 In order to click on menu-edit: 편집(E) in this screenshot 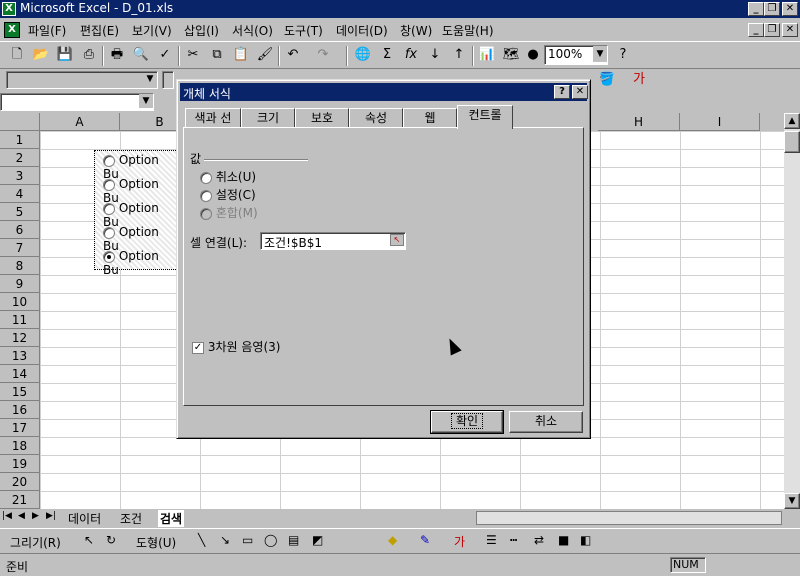, I will do `click(99, 30)`.